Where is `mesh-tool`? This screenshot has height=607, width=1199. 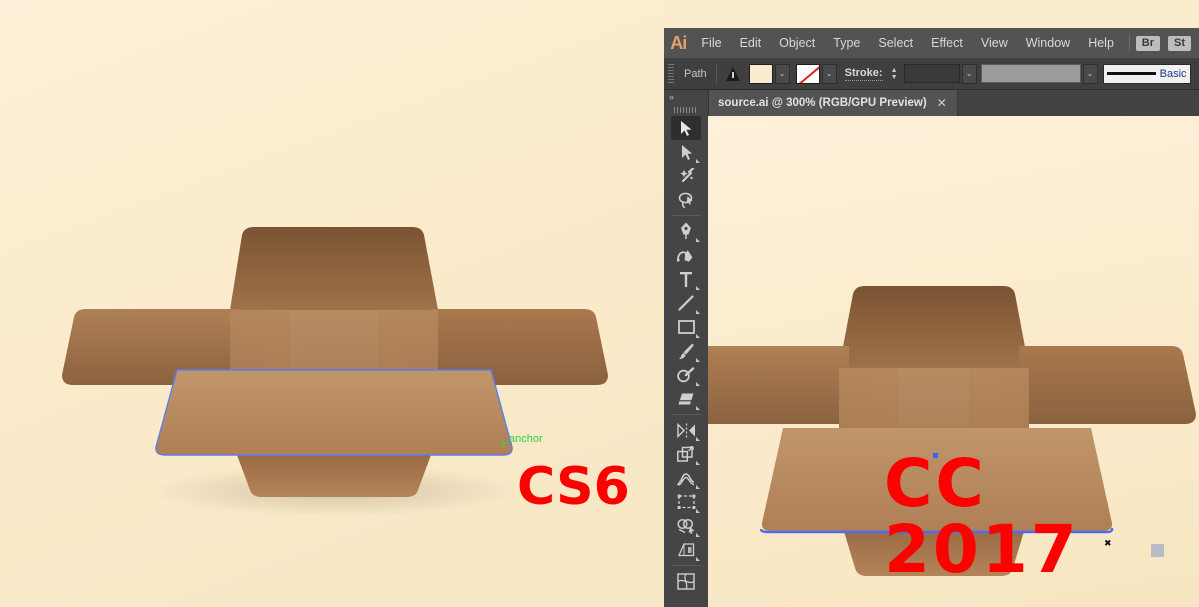
mesh-tool is located at coordinates (686, 581).